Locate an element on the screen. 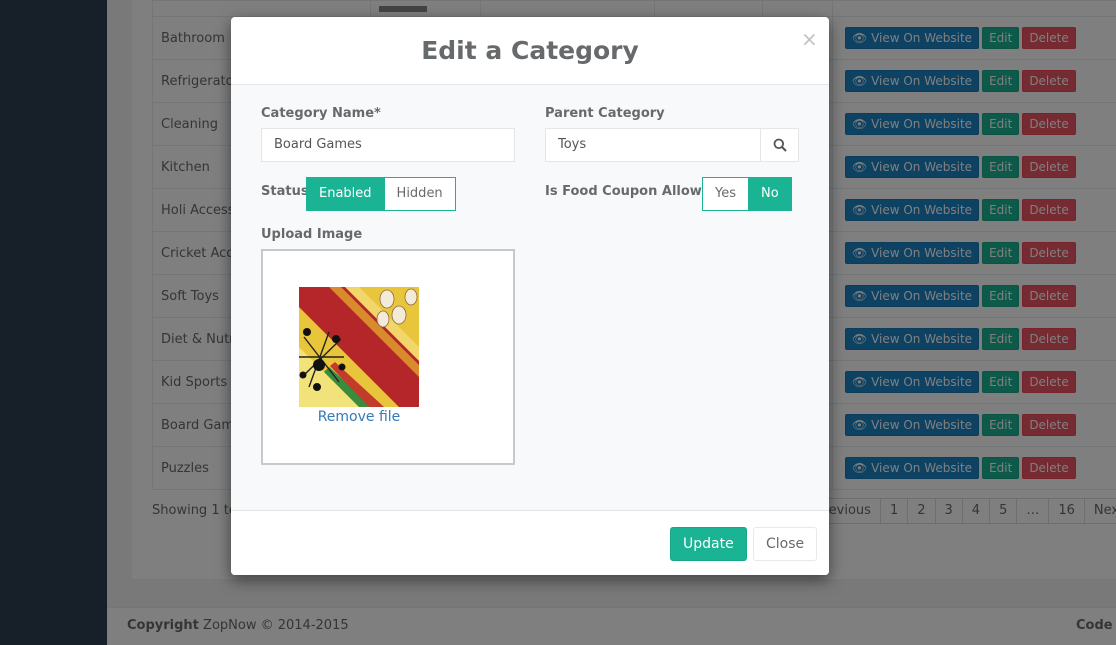  parent-category-label: Parent Category is located at coordinates (605, 113).